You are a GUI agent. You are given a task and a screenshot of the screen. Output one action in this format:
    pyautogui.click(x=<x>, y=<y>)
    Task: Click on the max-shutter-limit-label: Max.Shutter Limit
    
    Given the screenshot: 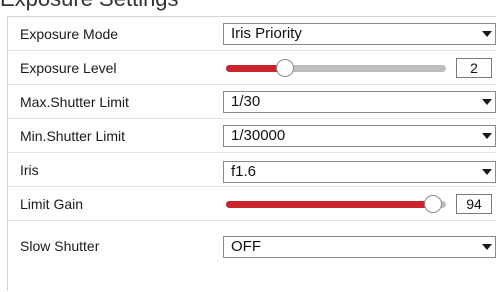 What is the action you would take?
    pyautogui.click(x=74, y=102)
    